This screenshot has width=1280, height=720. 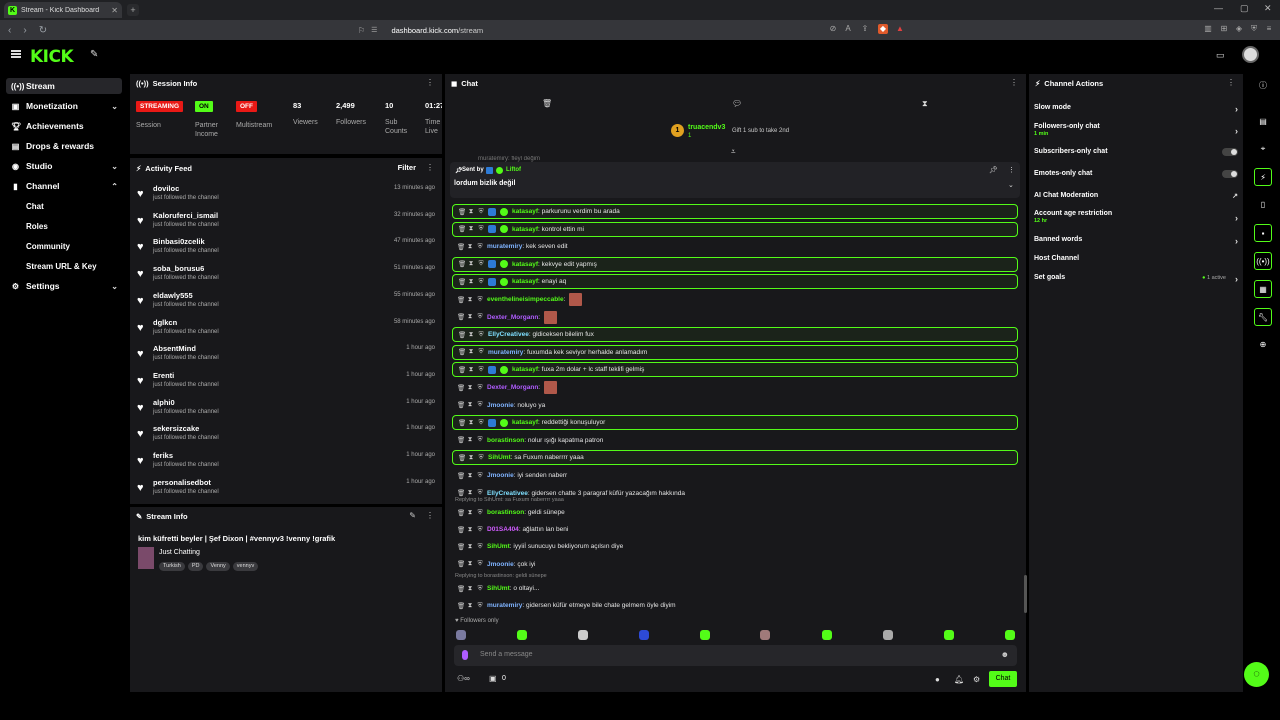 What do you see at coordinates (508, 334) in the screenshot?
I see `chat-username: EllyCreativee` at bounding box center [508, 334].